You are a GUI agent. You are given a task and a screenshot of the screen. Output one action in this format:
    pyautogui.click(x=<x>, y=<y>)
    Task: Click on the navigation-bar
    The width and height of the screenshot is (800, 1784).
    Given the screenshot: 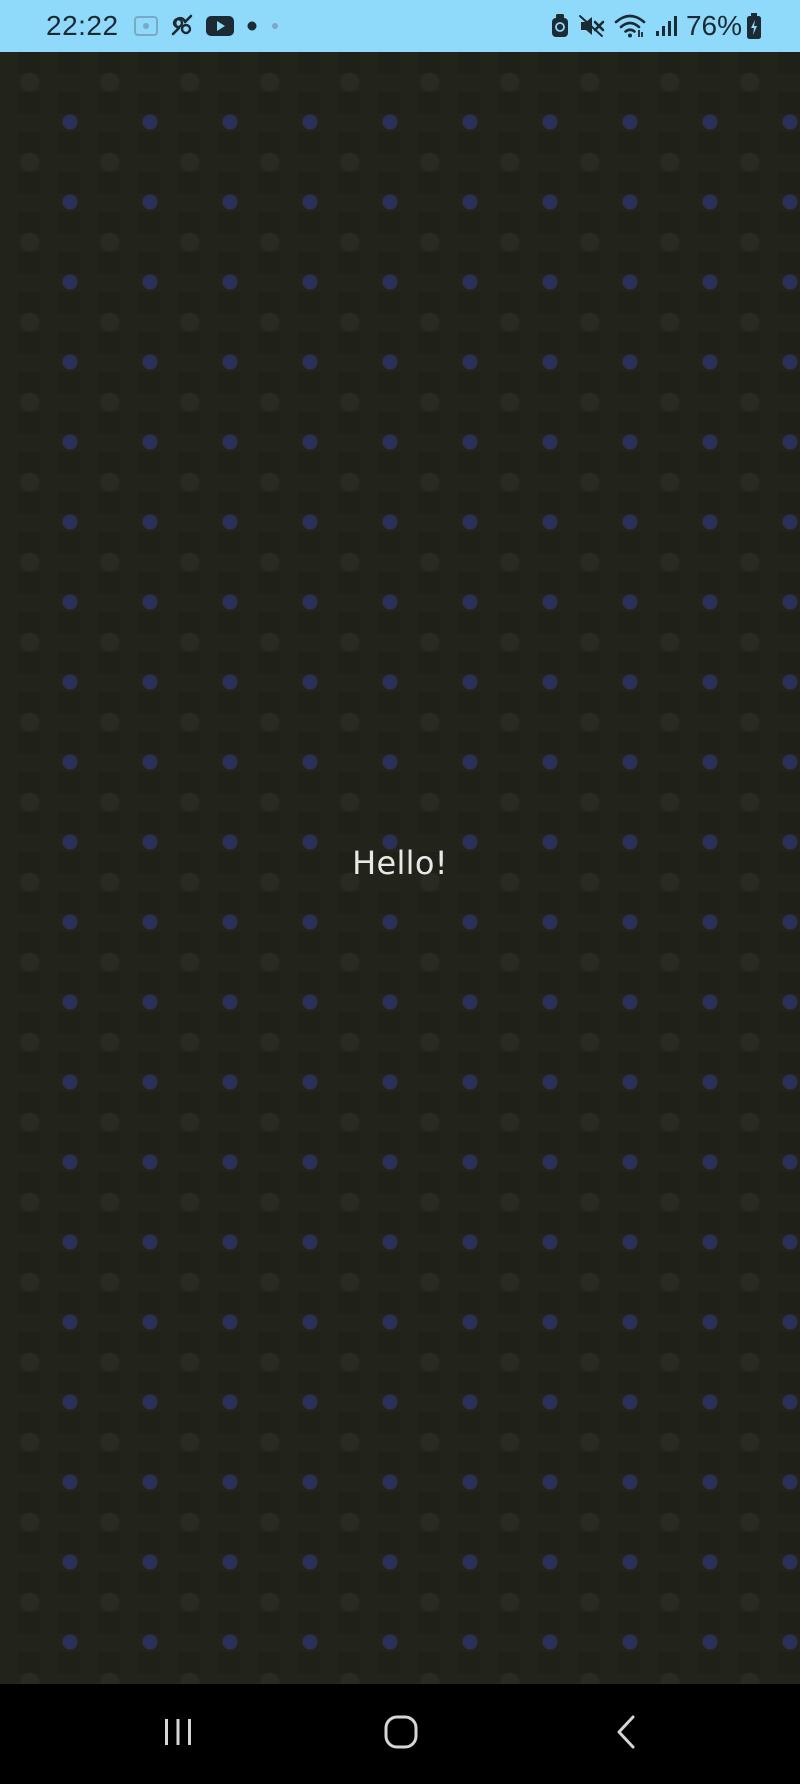 What is the action you would take?
    pyautogui.click(x=400, y=1734)
    